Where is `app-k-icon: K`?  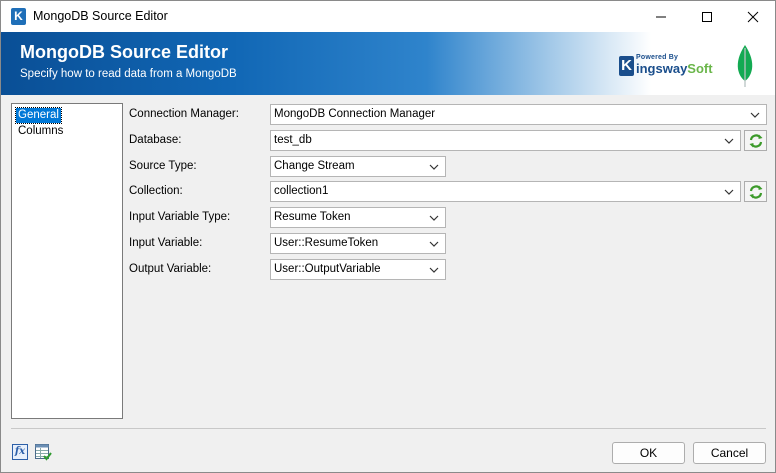 app-k-icon: K is located at coordinates (18, 16).